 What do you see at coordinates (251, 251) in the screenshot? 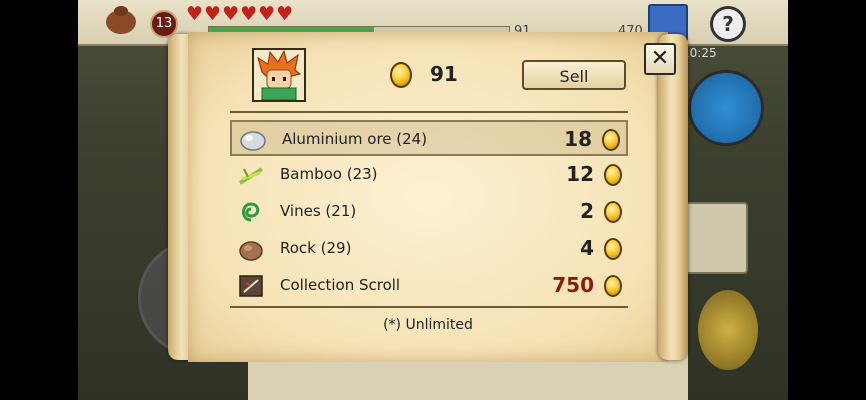
I see `rock-icon` at bounding box center [251, 251].